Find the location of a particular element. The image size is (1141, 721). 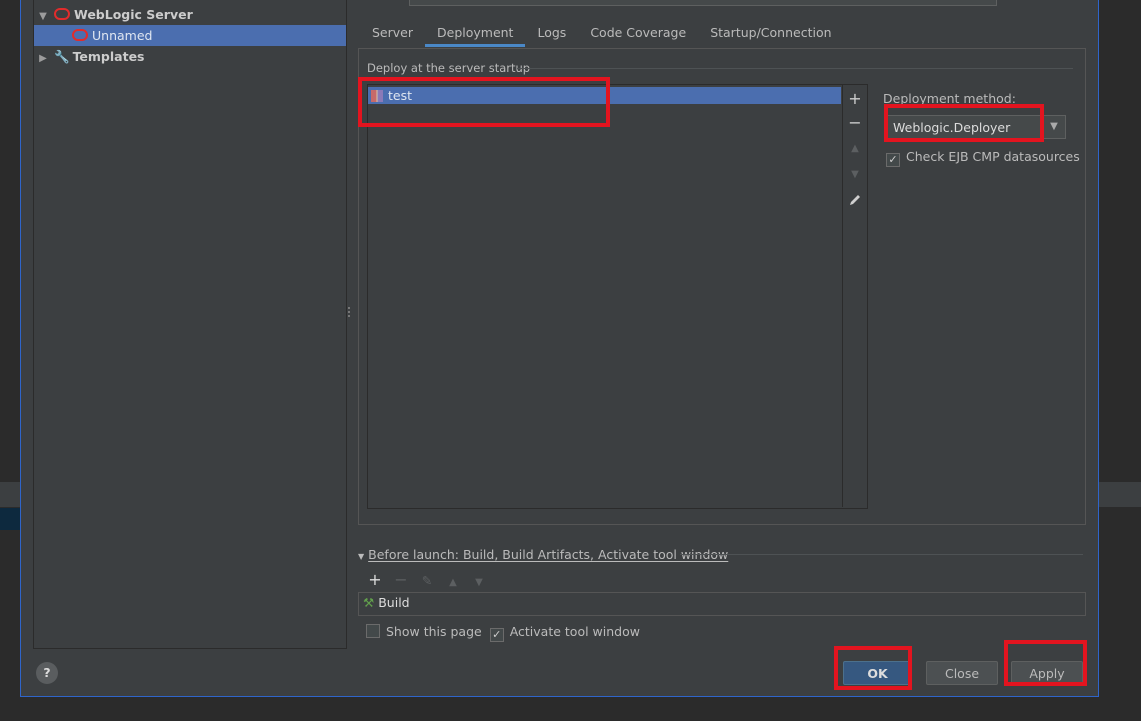

check-ejb-label: Check EJB CMP datasources is located at coordinates (993, 156).